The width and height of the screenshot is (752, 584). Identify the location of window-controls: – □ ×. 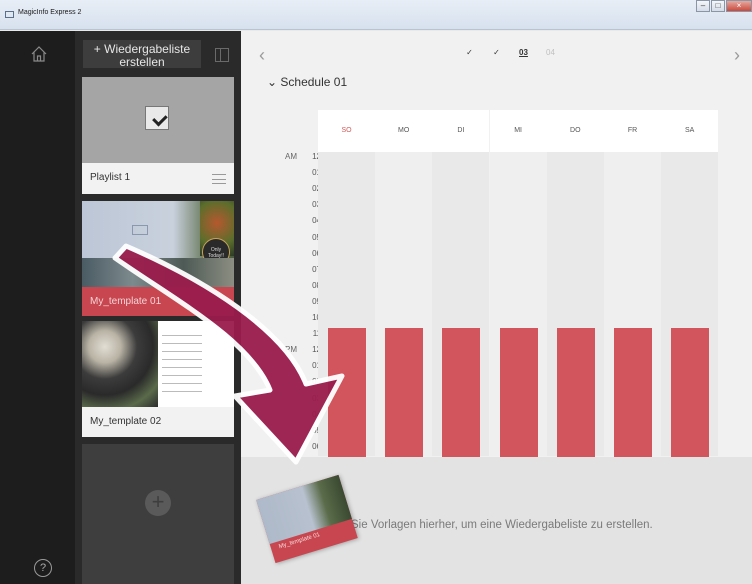
(723, 6).